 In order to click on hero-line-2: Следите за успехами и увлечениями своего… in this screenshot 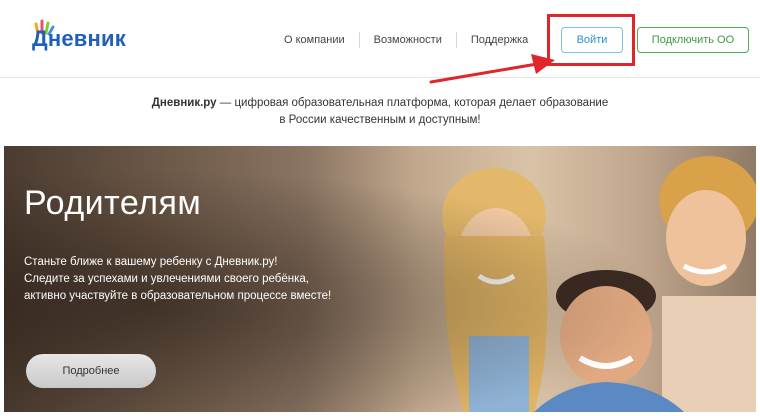, I will do `click(166, 279)`.